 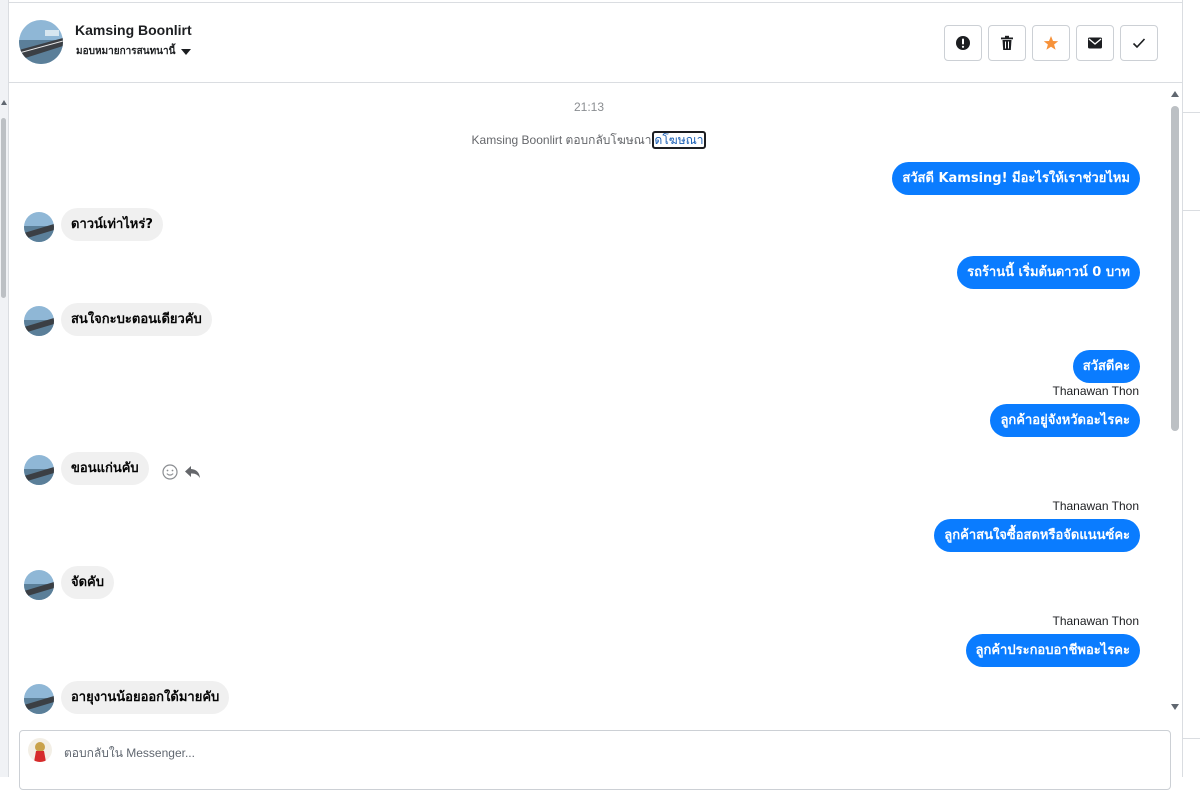 What do you see at coordinates (1052, 650) in the screenshot?
I see `outgoing-message: ลูกค้าประกอบอาชีพอะไรคะ` at bounding box center [1052, 650].